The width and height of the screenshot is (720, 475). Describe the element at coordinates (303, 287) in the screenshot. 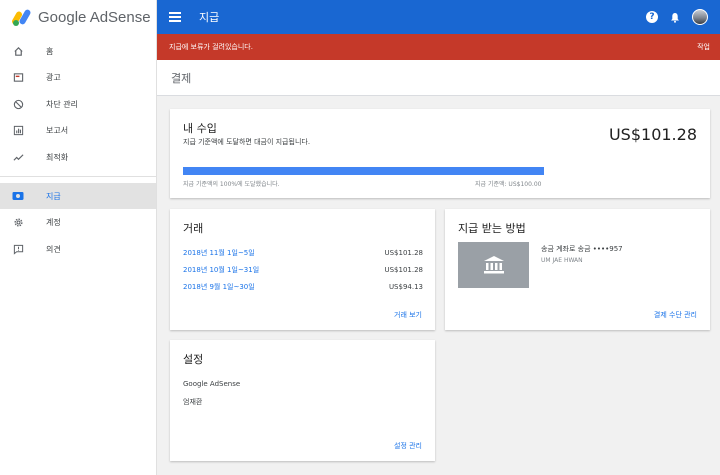

I see `table-row: 2018년 9월 1일~30일 US$94.13` at that location.